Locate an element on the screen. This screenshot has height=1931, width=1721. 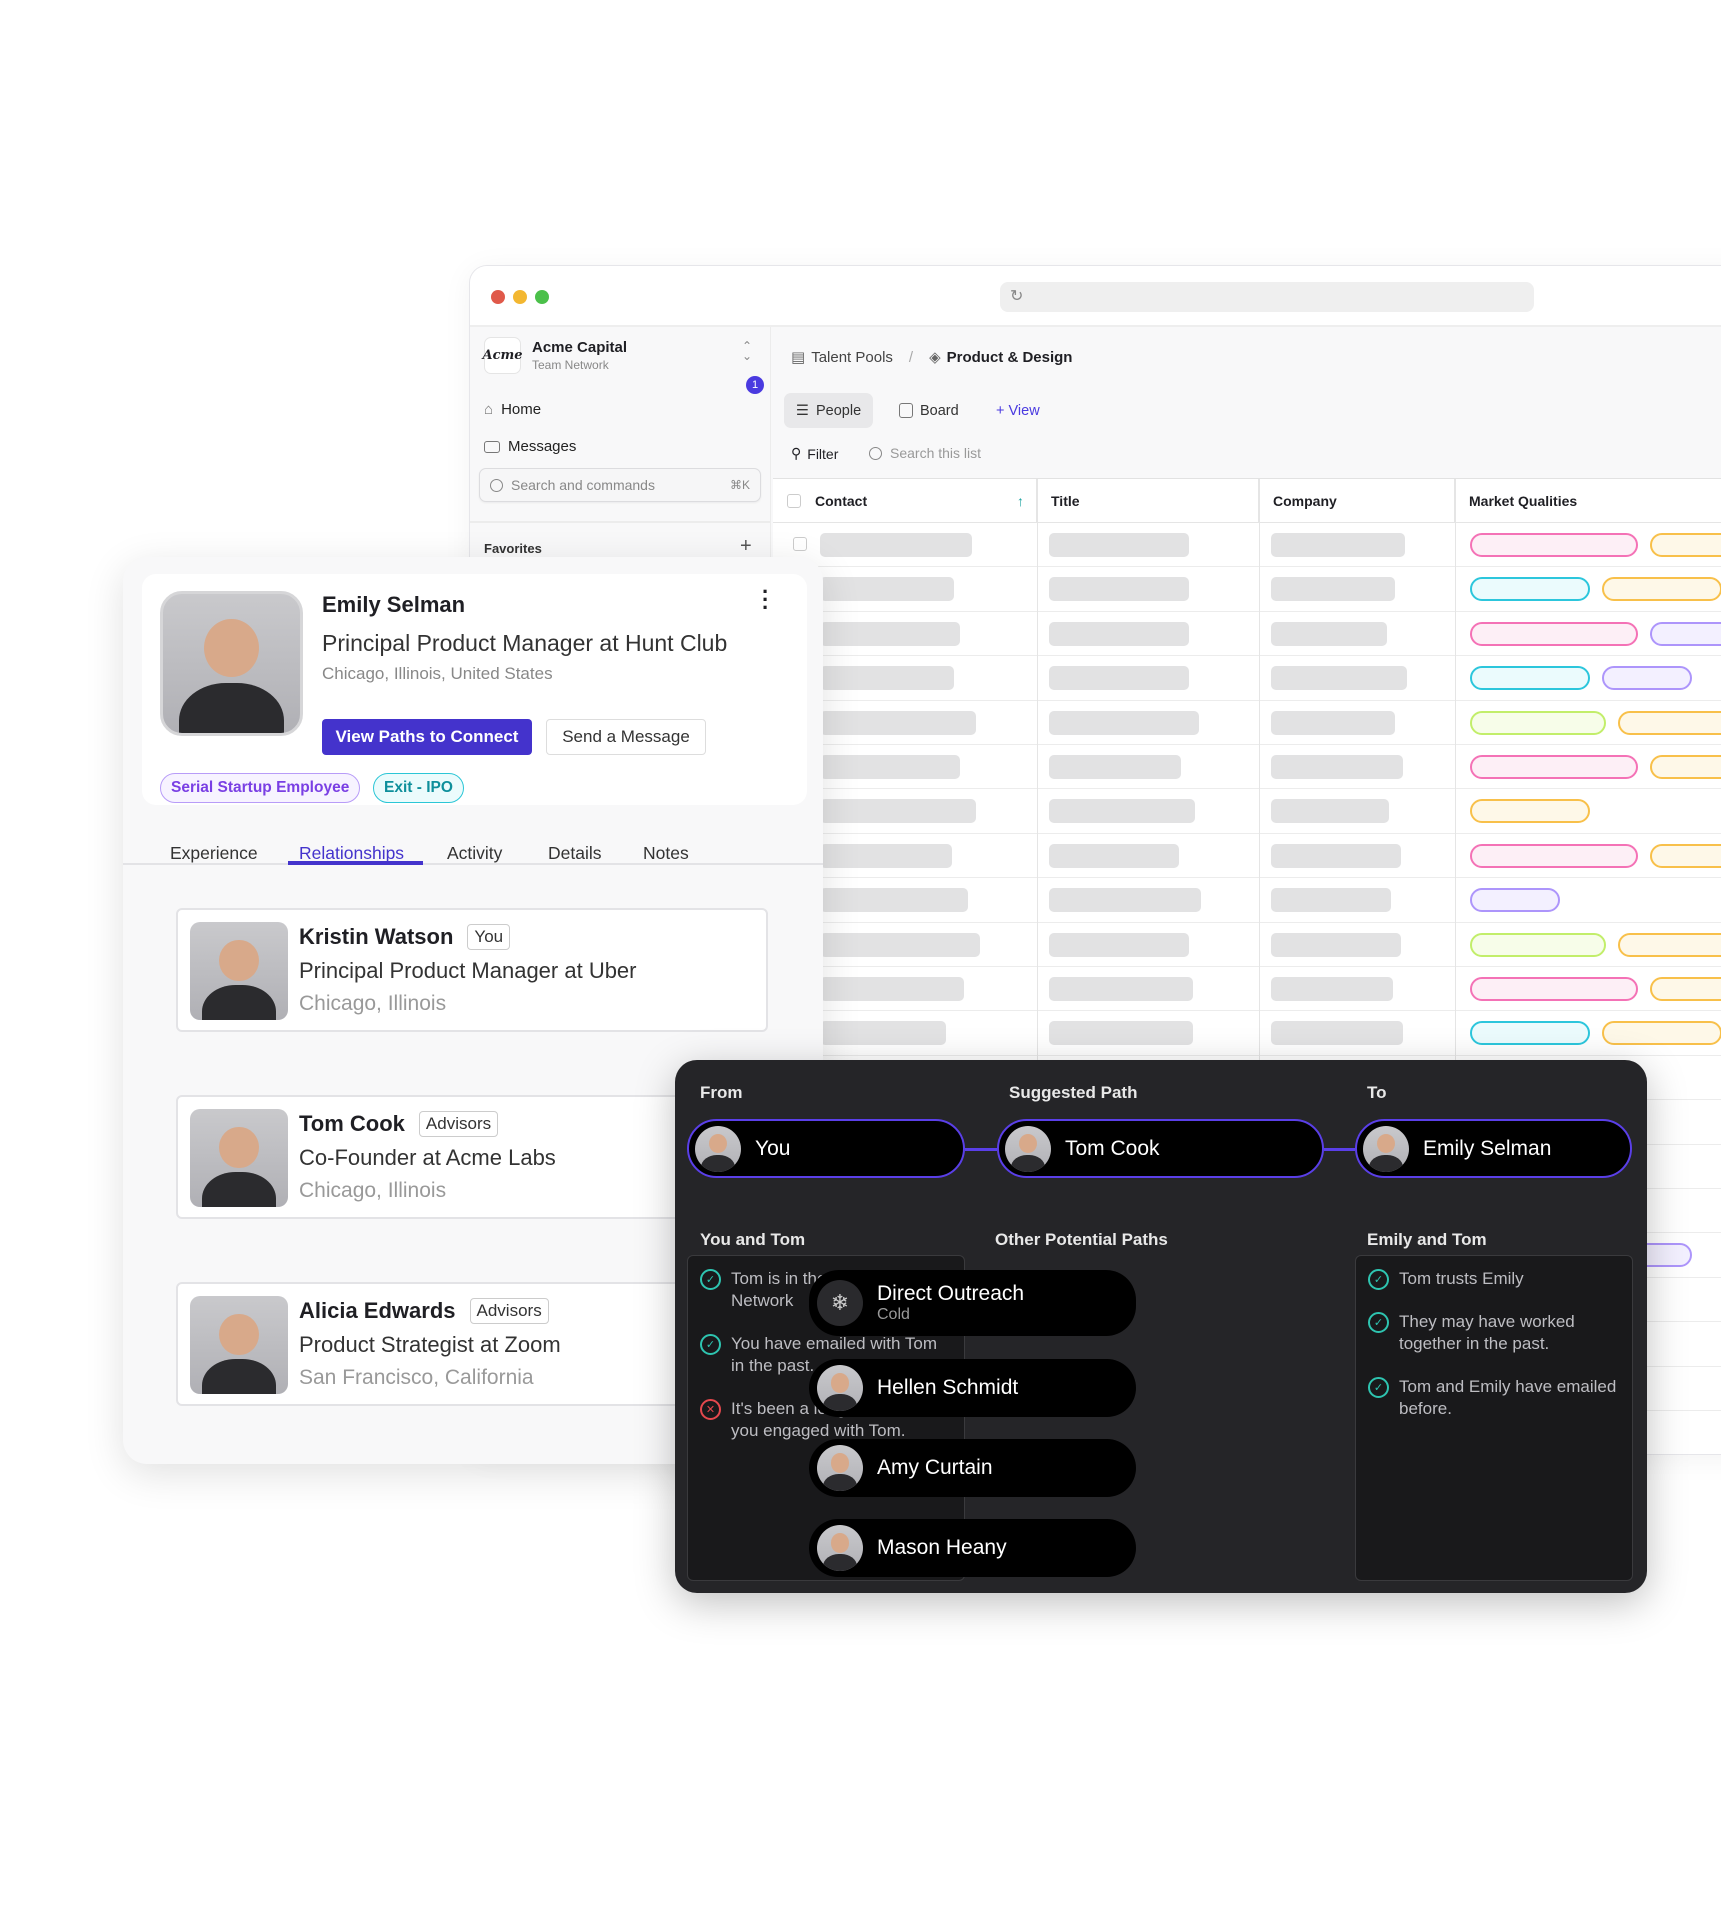
column-header-company: Company is located at coordinates (1357, 501).